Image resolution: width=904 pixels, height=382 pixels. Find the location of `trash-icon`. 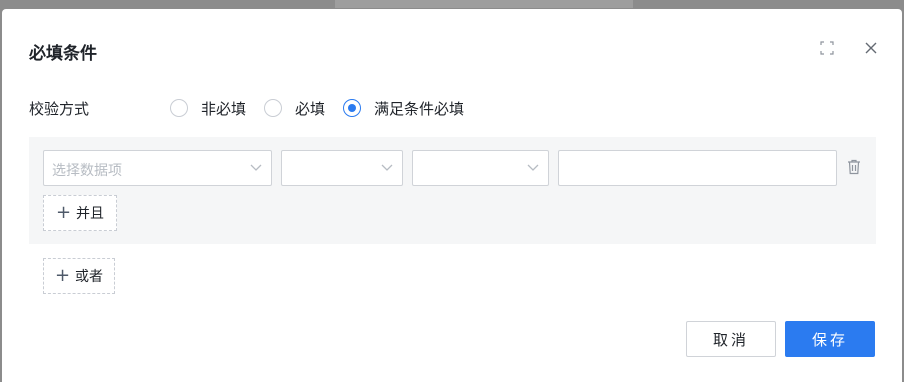

trash-icon is located at coordinates (854, 167).